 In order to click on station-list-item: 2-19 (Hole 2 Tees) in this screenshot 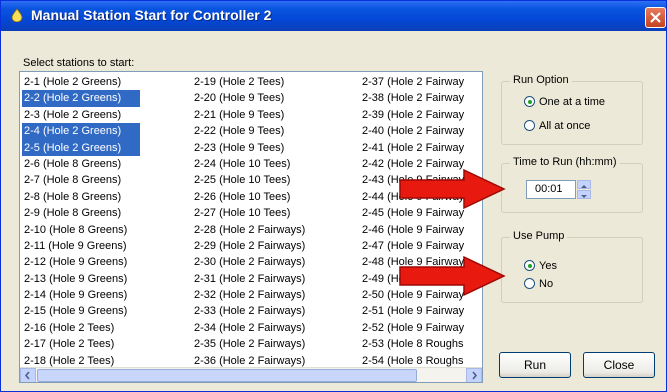, I will do `click(267, 82)`.